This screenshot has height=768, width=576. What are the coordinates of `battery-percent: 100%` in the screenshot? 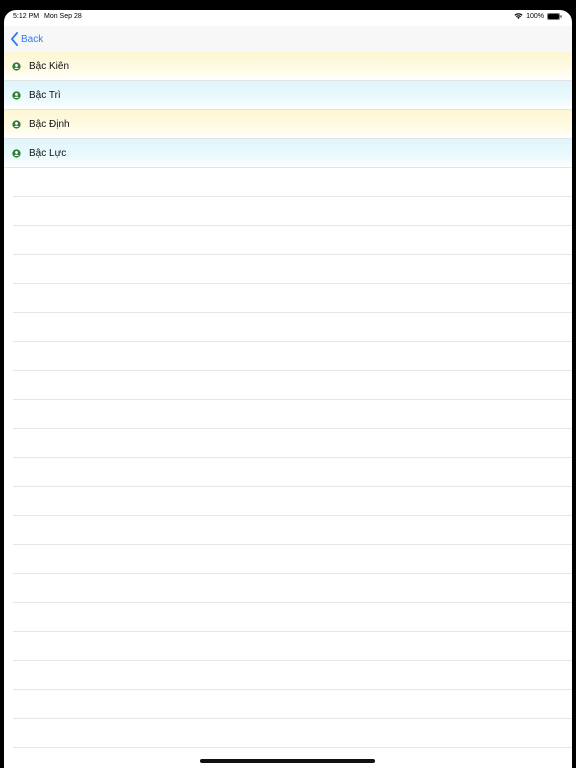 It's located at (535, 16).